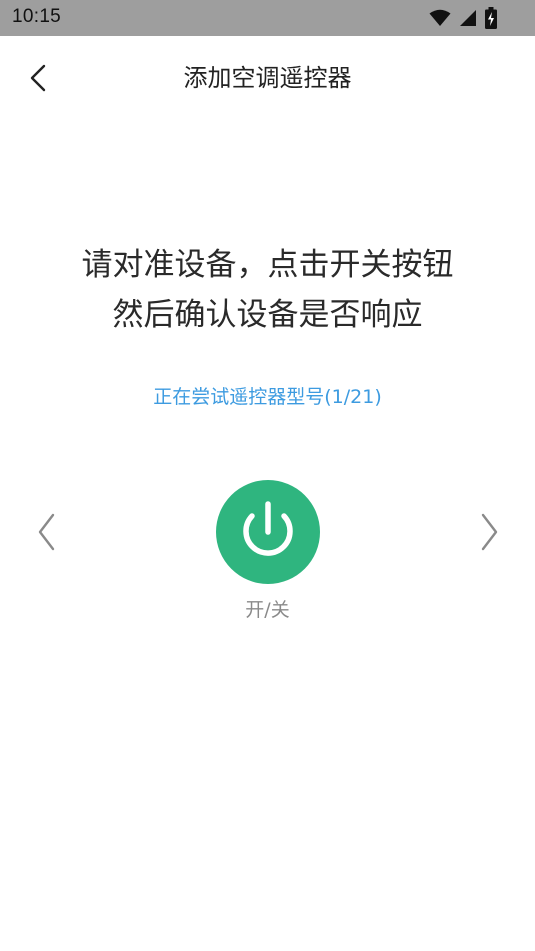 This screenshot has width=535, height=951. Describe the element at coordinates (267, 18) in the screenshot. I see `status-bar: 10:15` at that location.